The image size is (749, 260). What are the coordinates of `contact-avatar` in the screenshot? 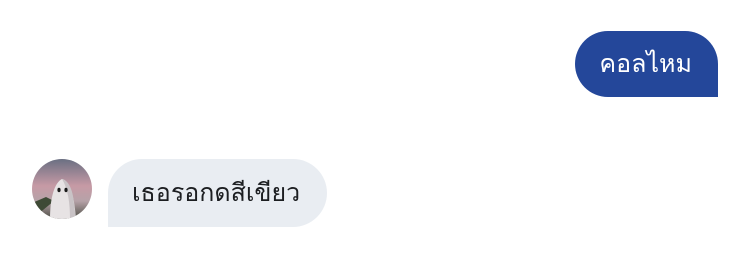 It's located at (62, 189).